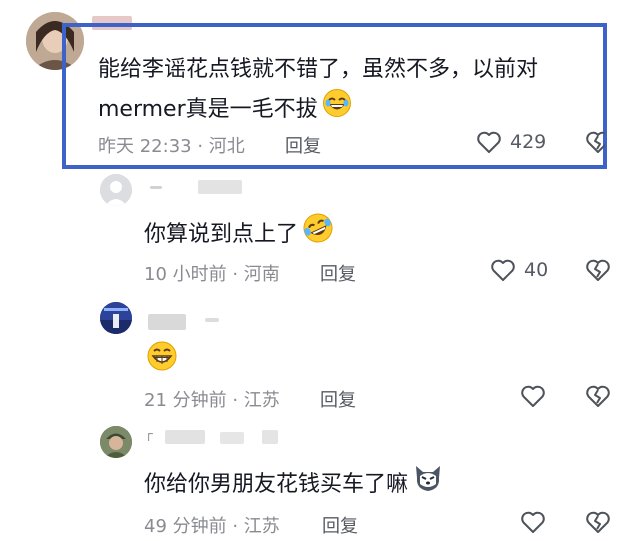  I want to click on comment-emoji, so click(162, 358).